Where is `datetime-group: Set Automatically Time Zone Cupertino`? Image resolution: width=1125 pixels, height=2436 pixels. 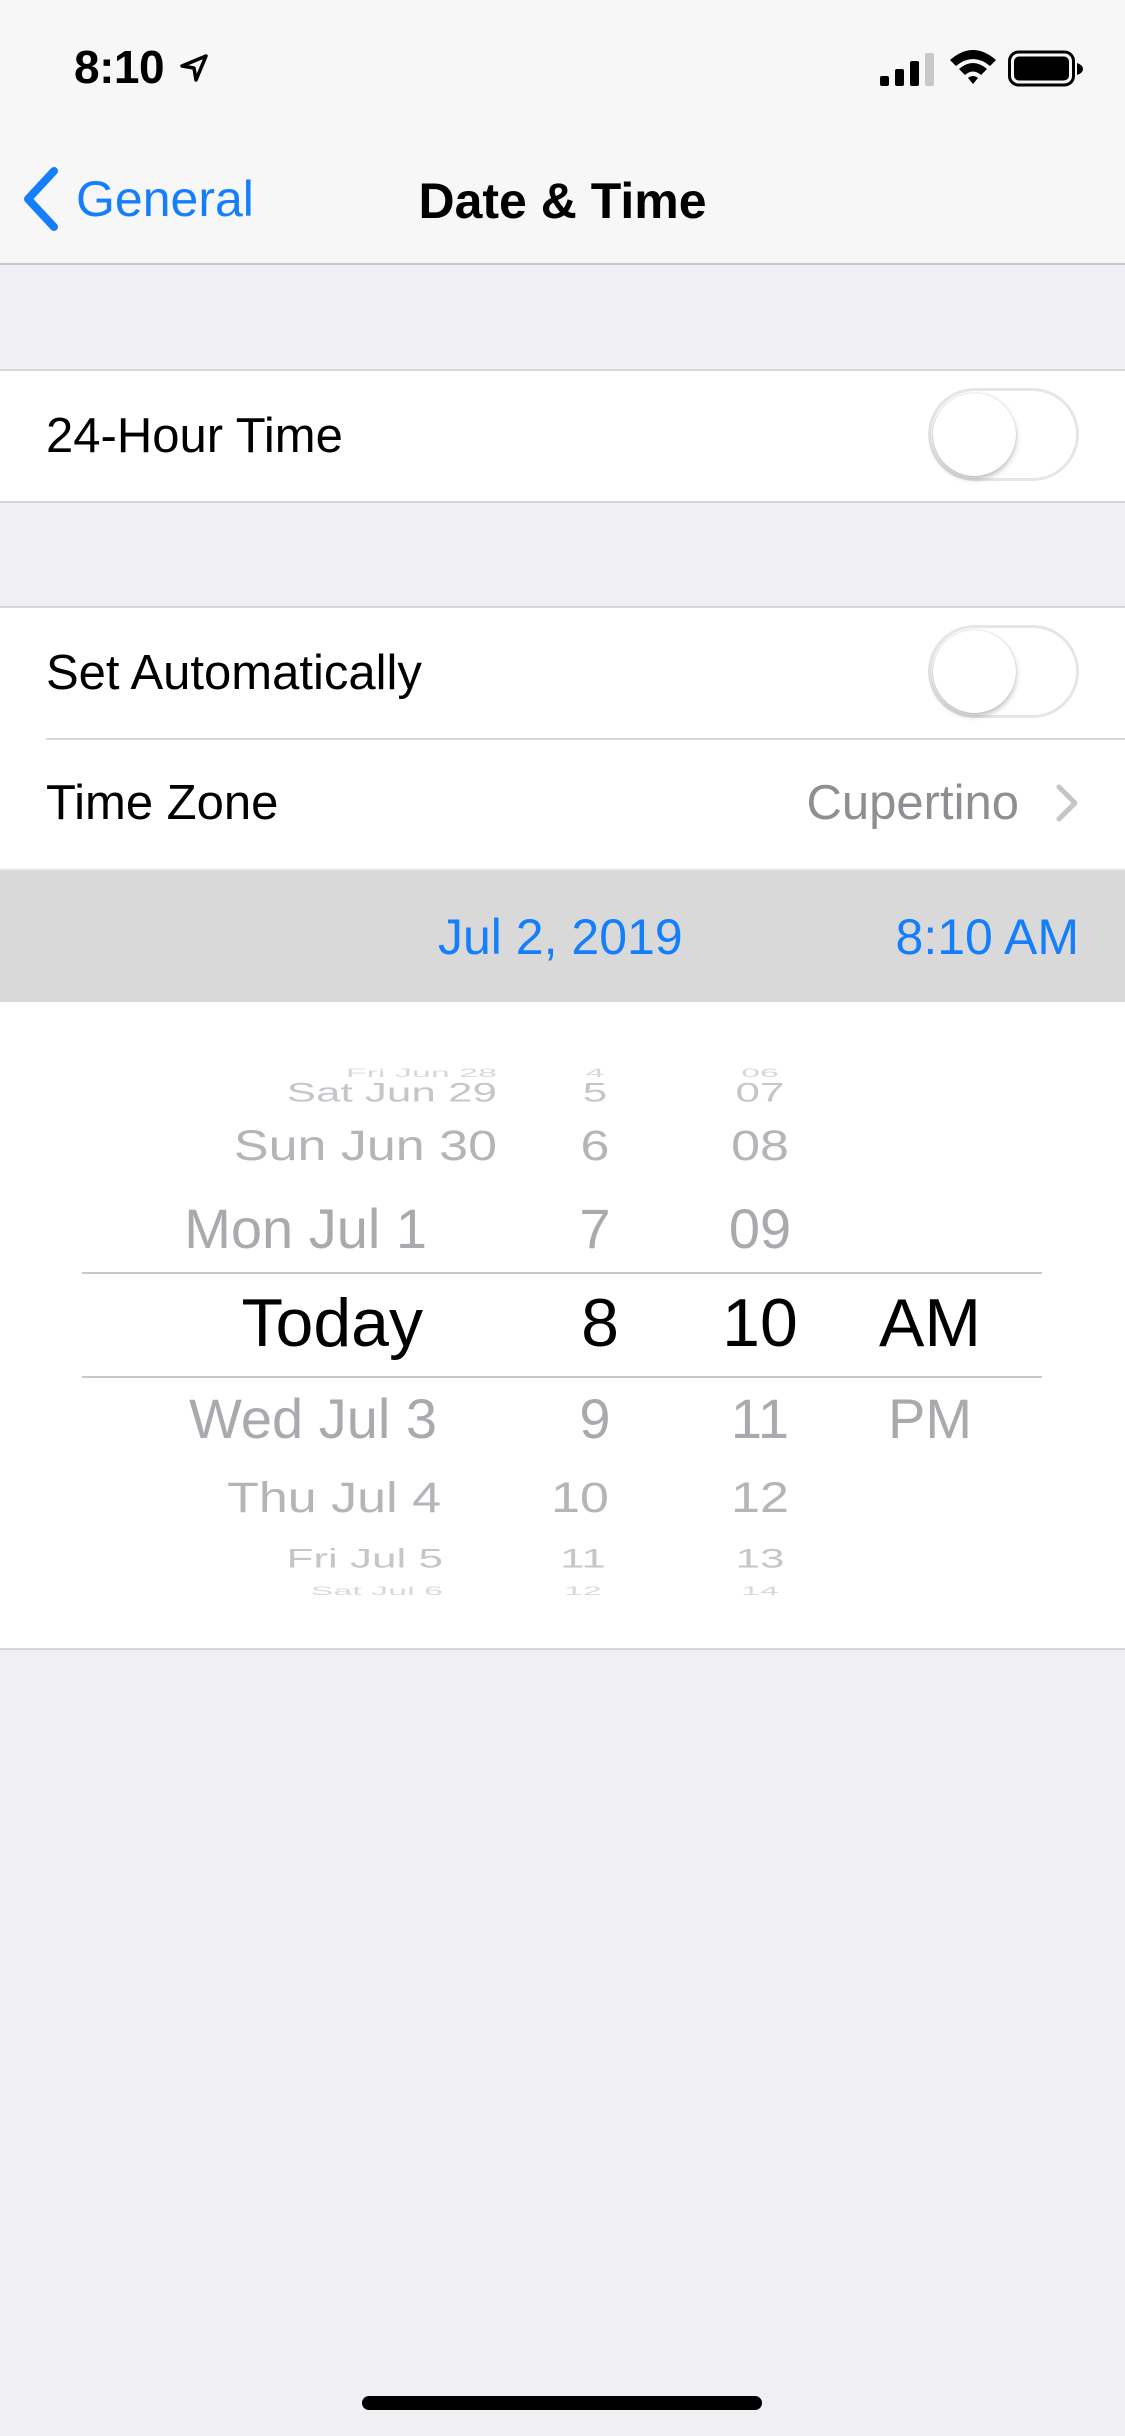
datetime-group: Set Automatically Time Zone Cupertino is located at coordinates (562, 737).